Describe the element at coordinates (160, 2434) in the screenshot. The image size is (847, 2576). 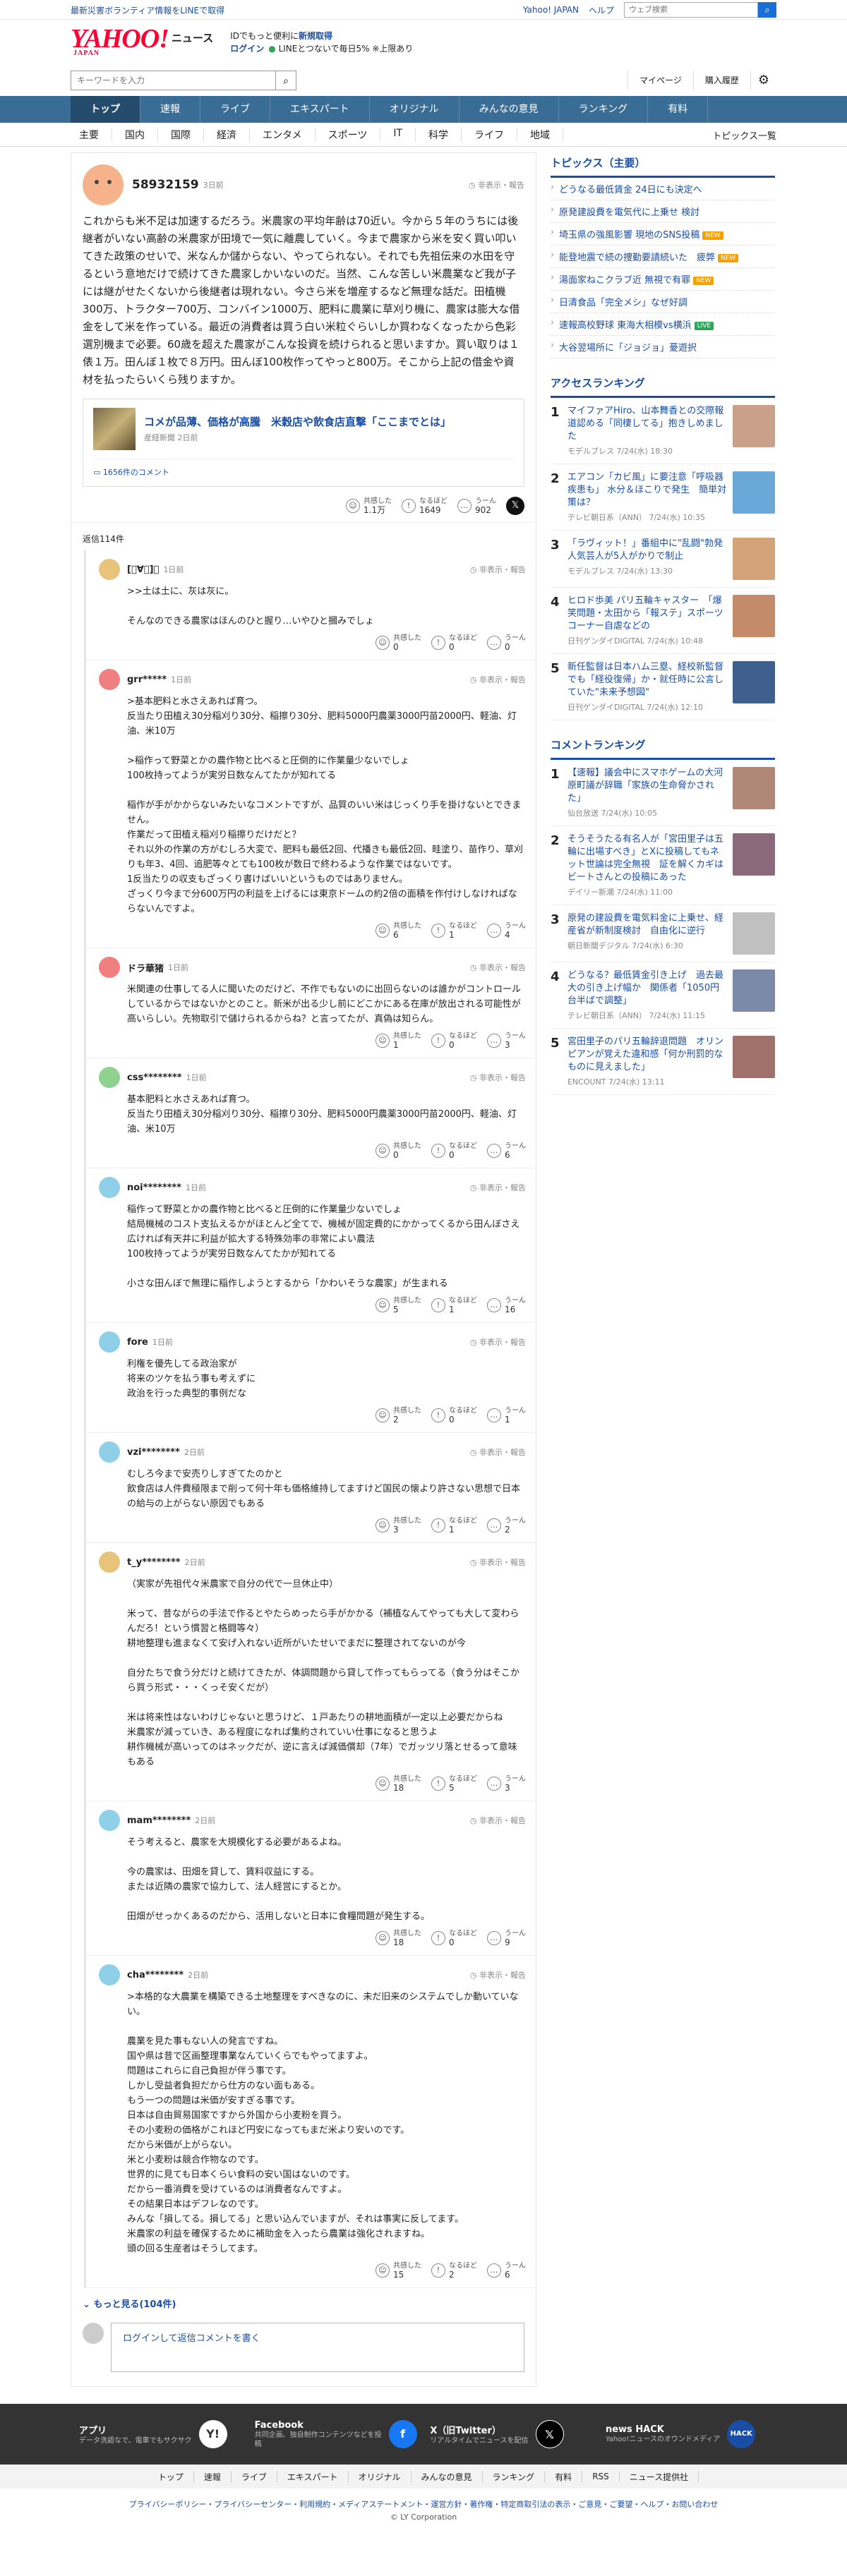
I see `footer-app-0: アプリ データ洗語なで、電車でもサクサク Y!` at that location.